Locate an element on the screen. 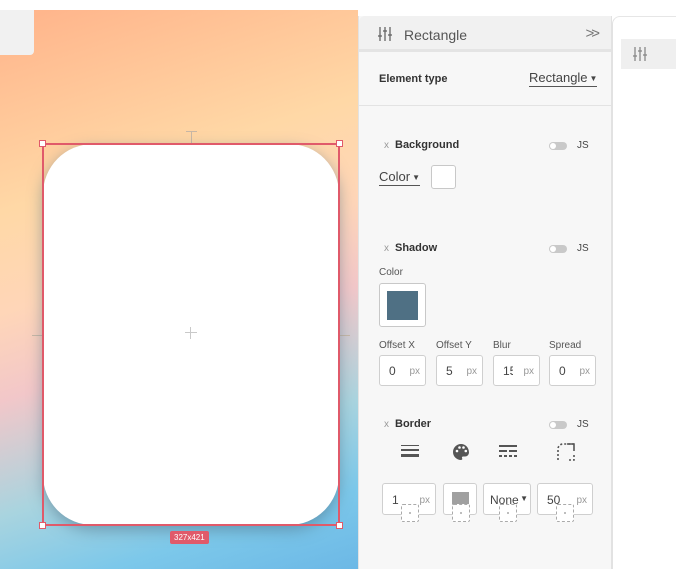  background-mode-select: Color ▼ is located at coordinates (399, 177).